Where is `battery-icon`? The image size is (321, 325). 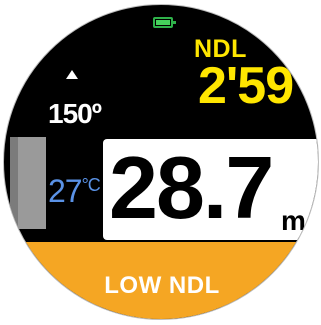
battery-icon is located at coordinates (164, 22).